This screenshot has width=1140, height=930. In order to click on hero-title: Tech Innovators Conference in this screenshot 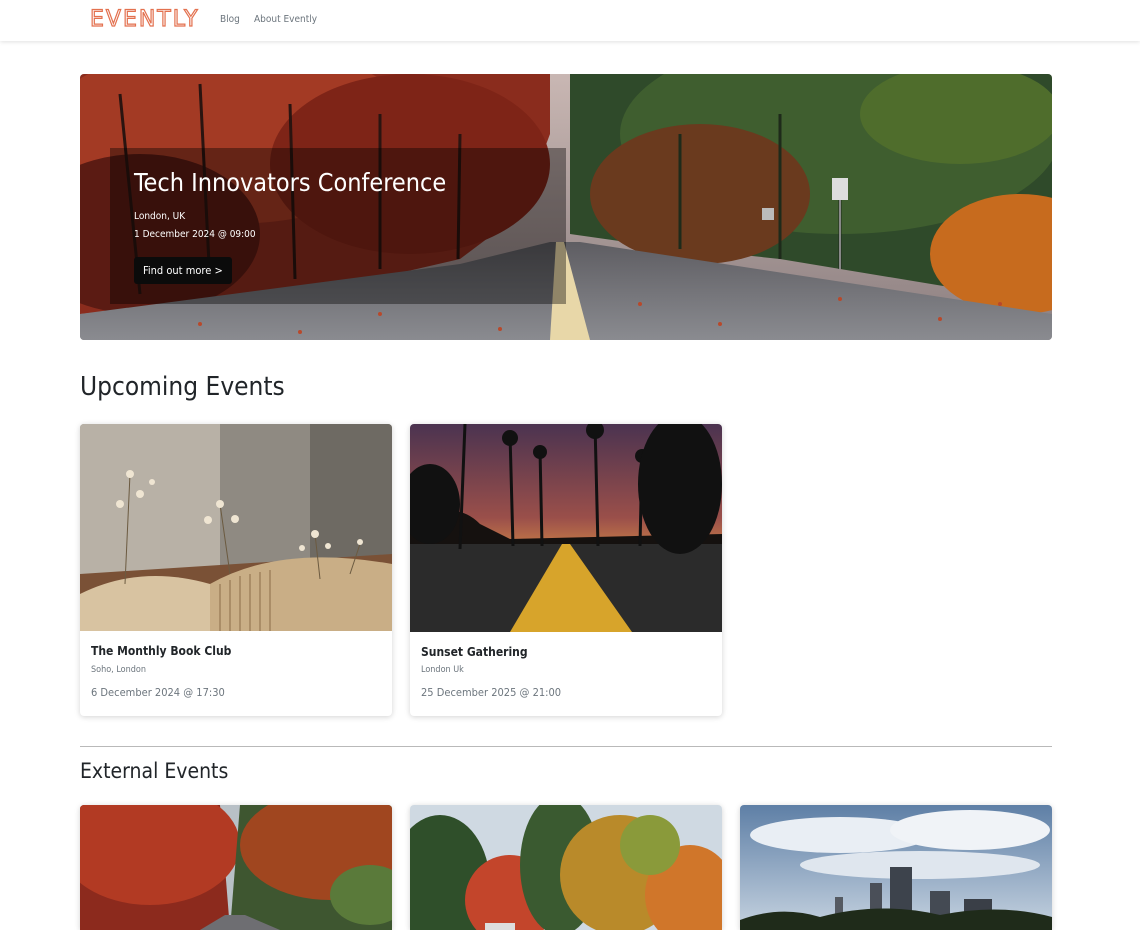, I will do `click(290, 182)`.